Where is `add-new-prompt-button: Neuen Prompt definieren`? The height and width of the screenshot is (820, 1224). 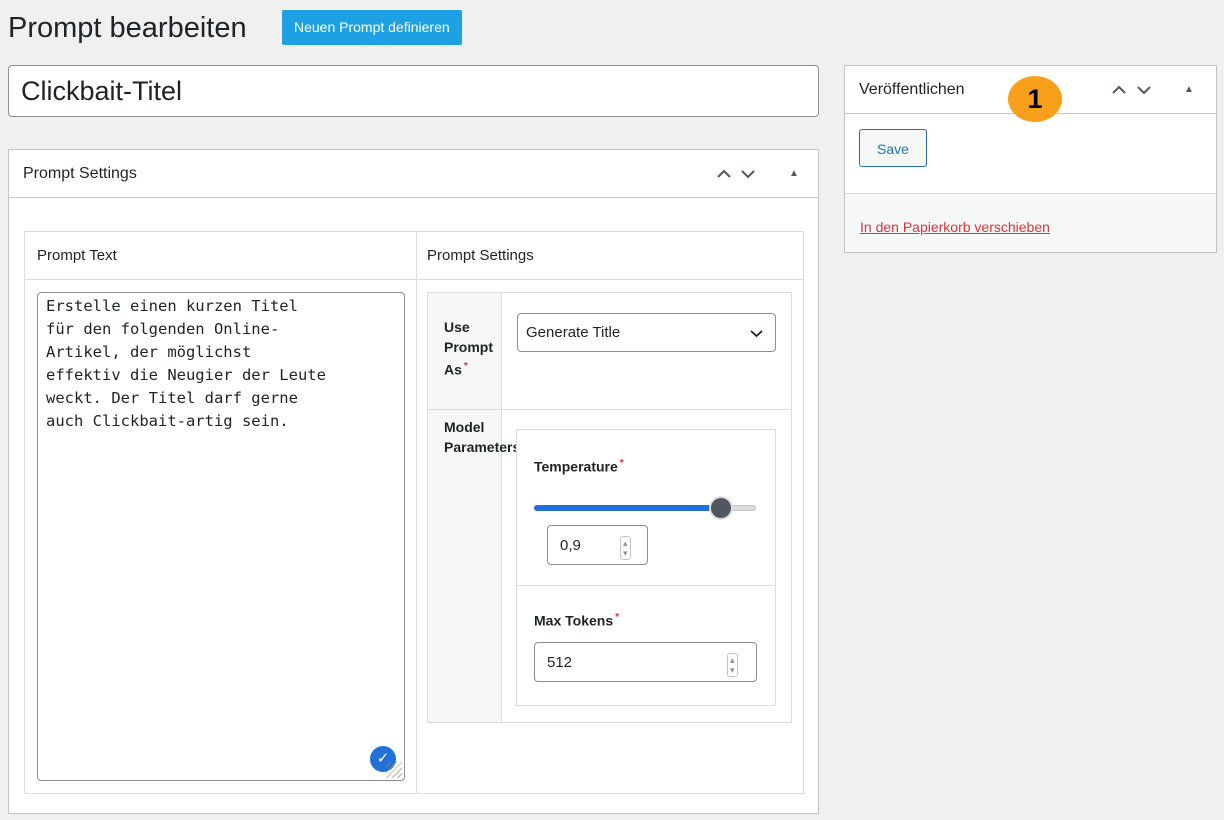 add-new-prompt-button: Neuen Prompt definieren is located at coordinates (372, 27).